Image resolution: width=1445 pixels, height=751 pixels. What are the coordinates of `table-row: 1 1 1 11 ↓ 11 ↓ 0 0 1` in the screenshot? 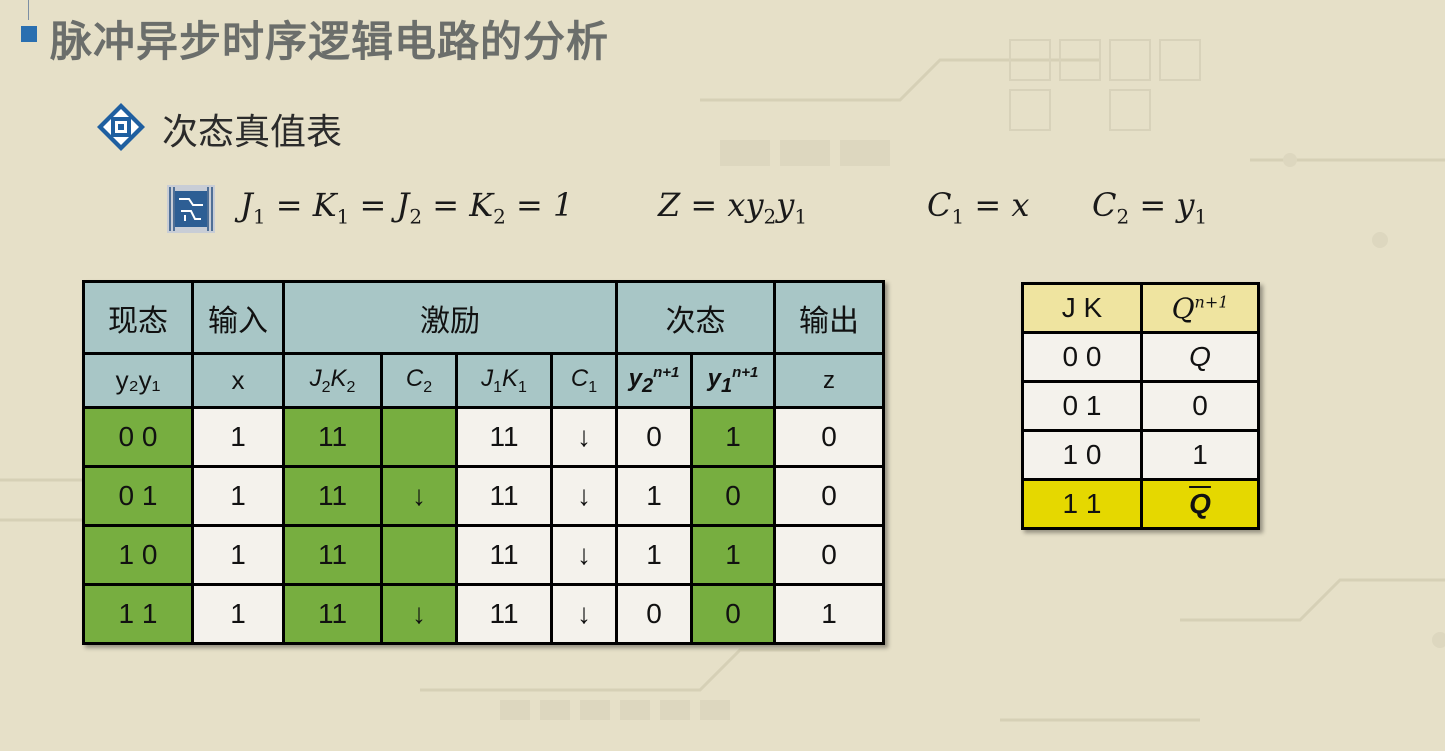 It's located at (483, 614).